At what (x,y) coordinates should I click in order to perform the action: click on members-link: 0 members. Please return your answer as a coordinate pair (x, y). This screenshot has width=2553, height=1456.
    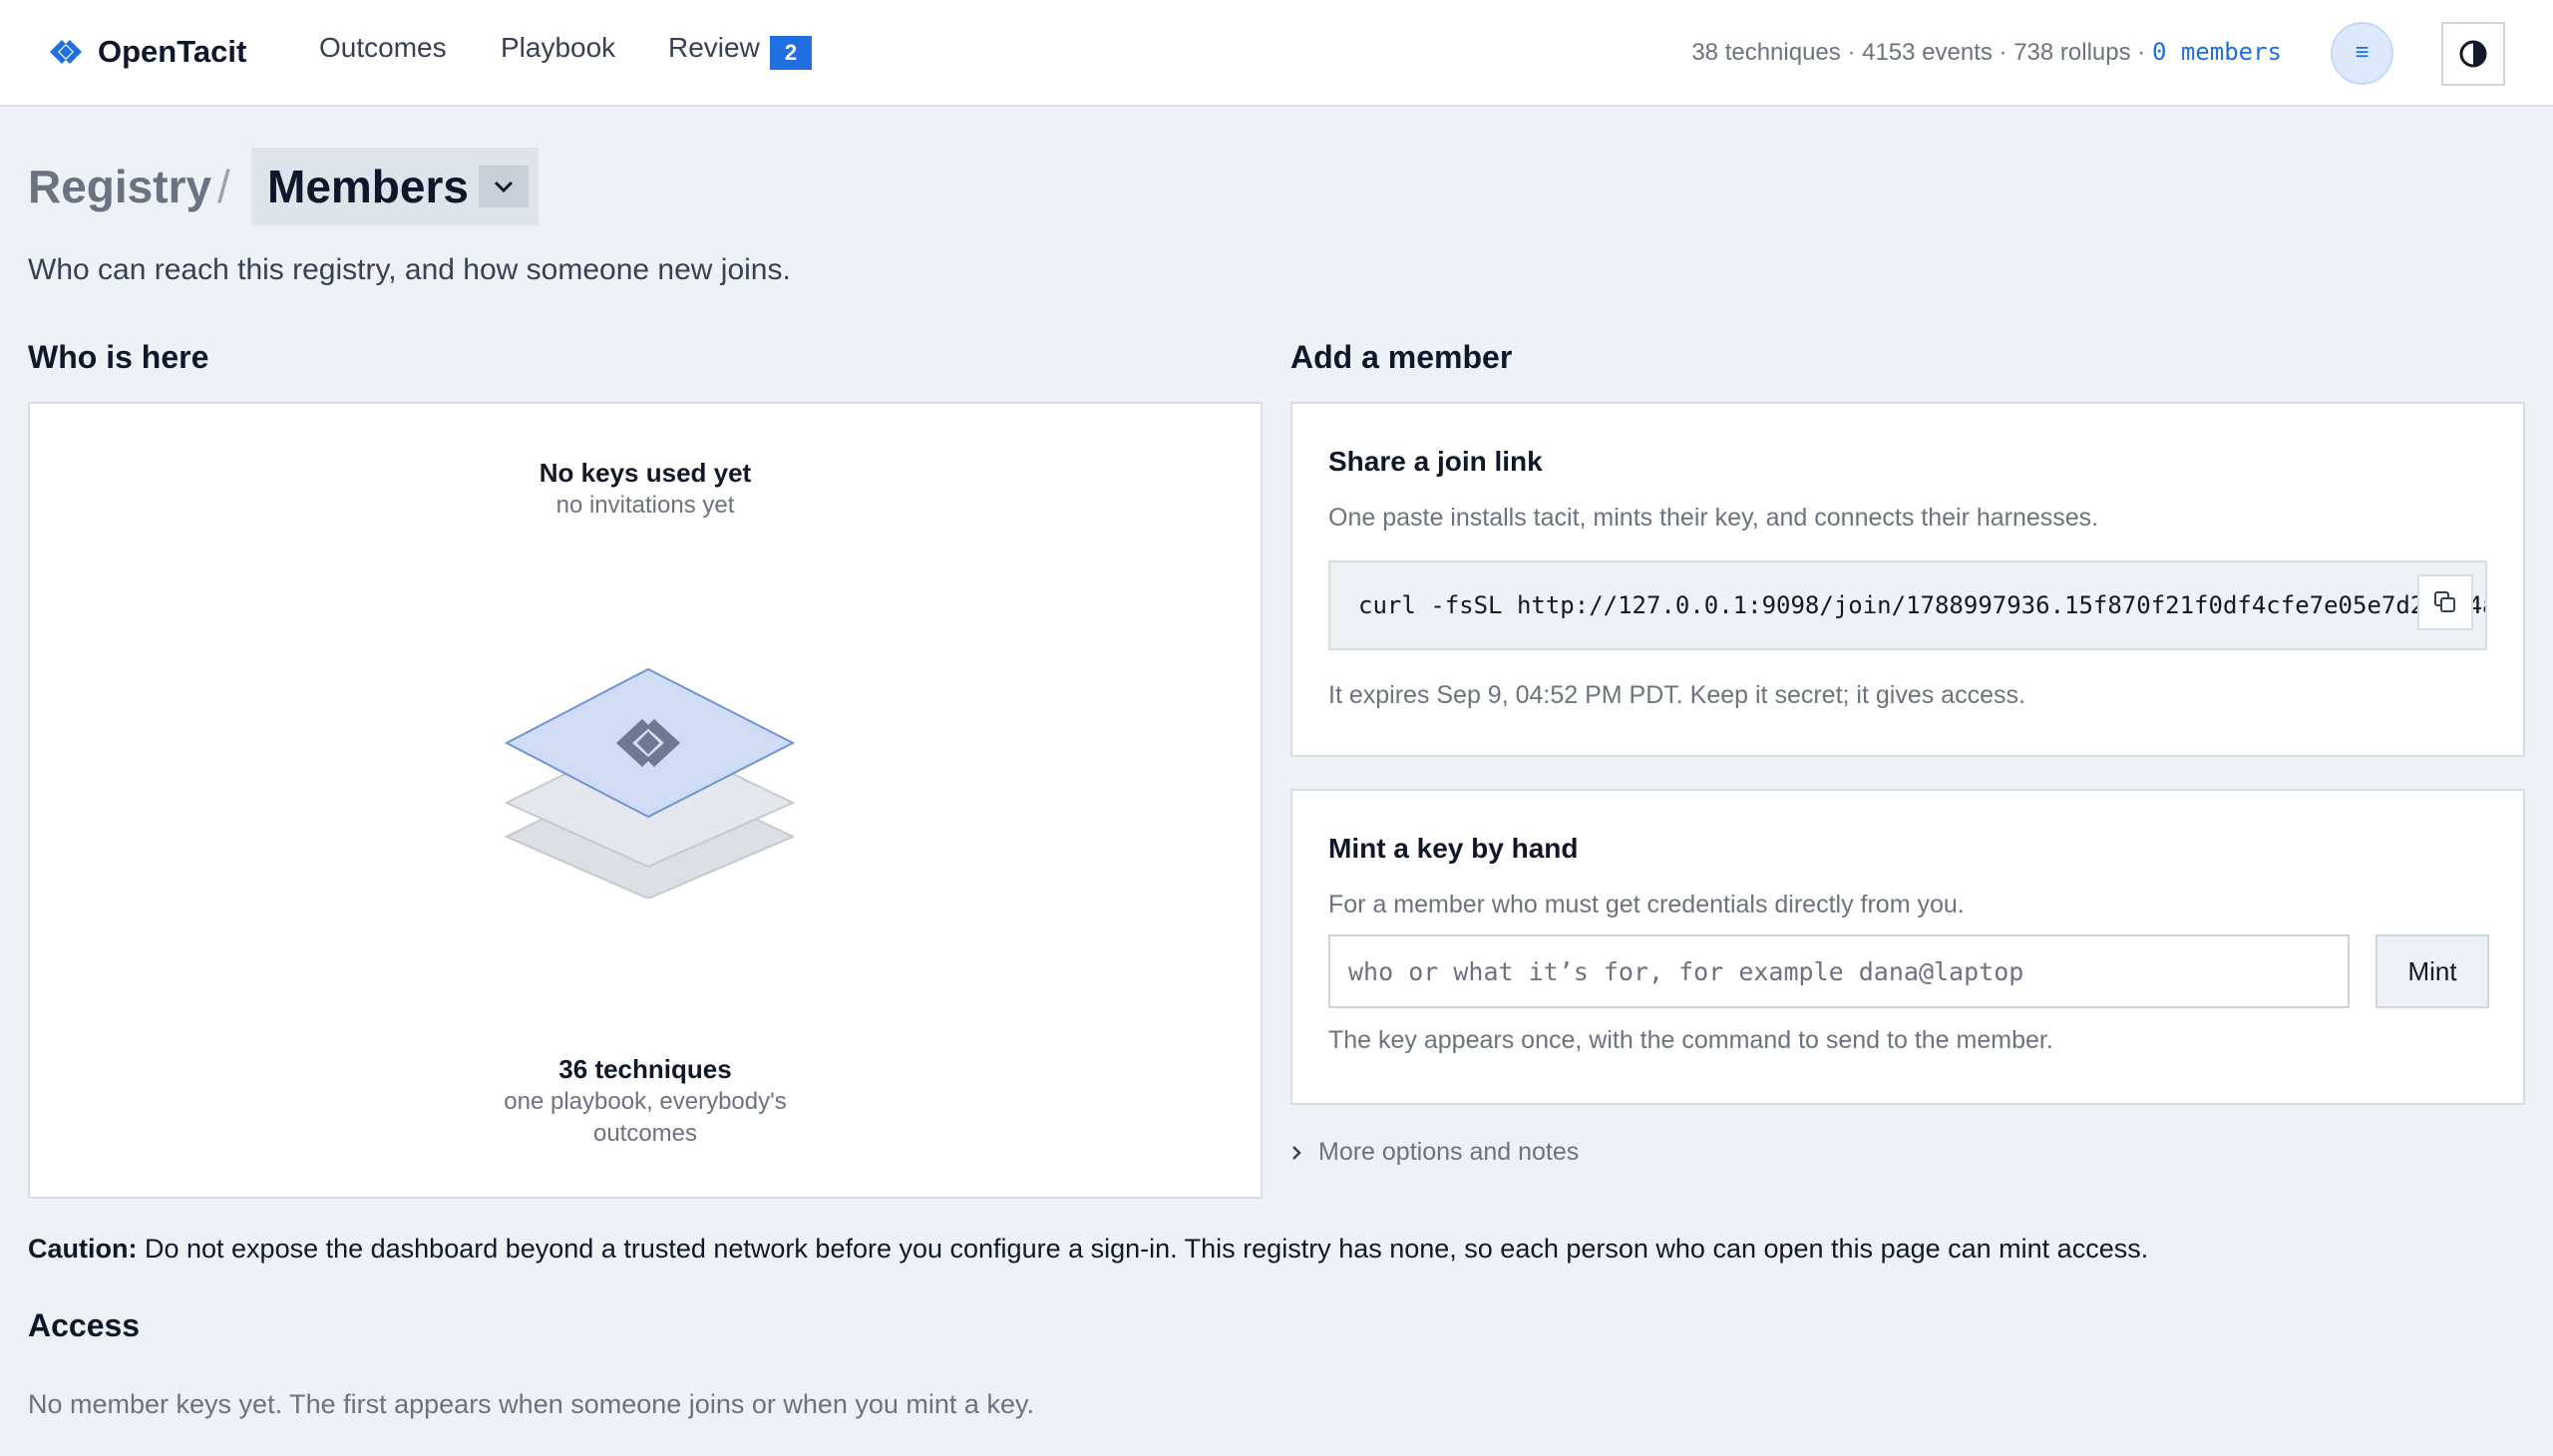
    Looking at the image, I should click on (2217, 52).